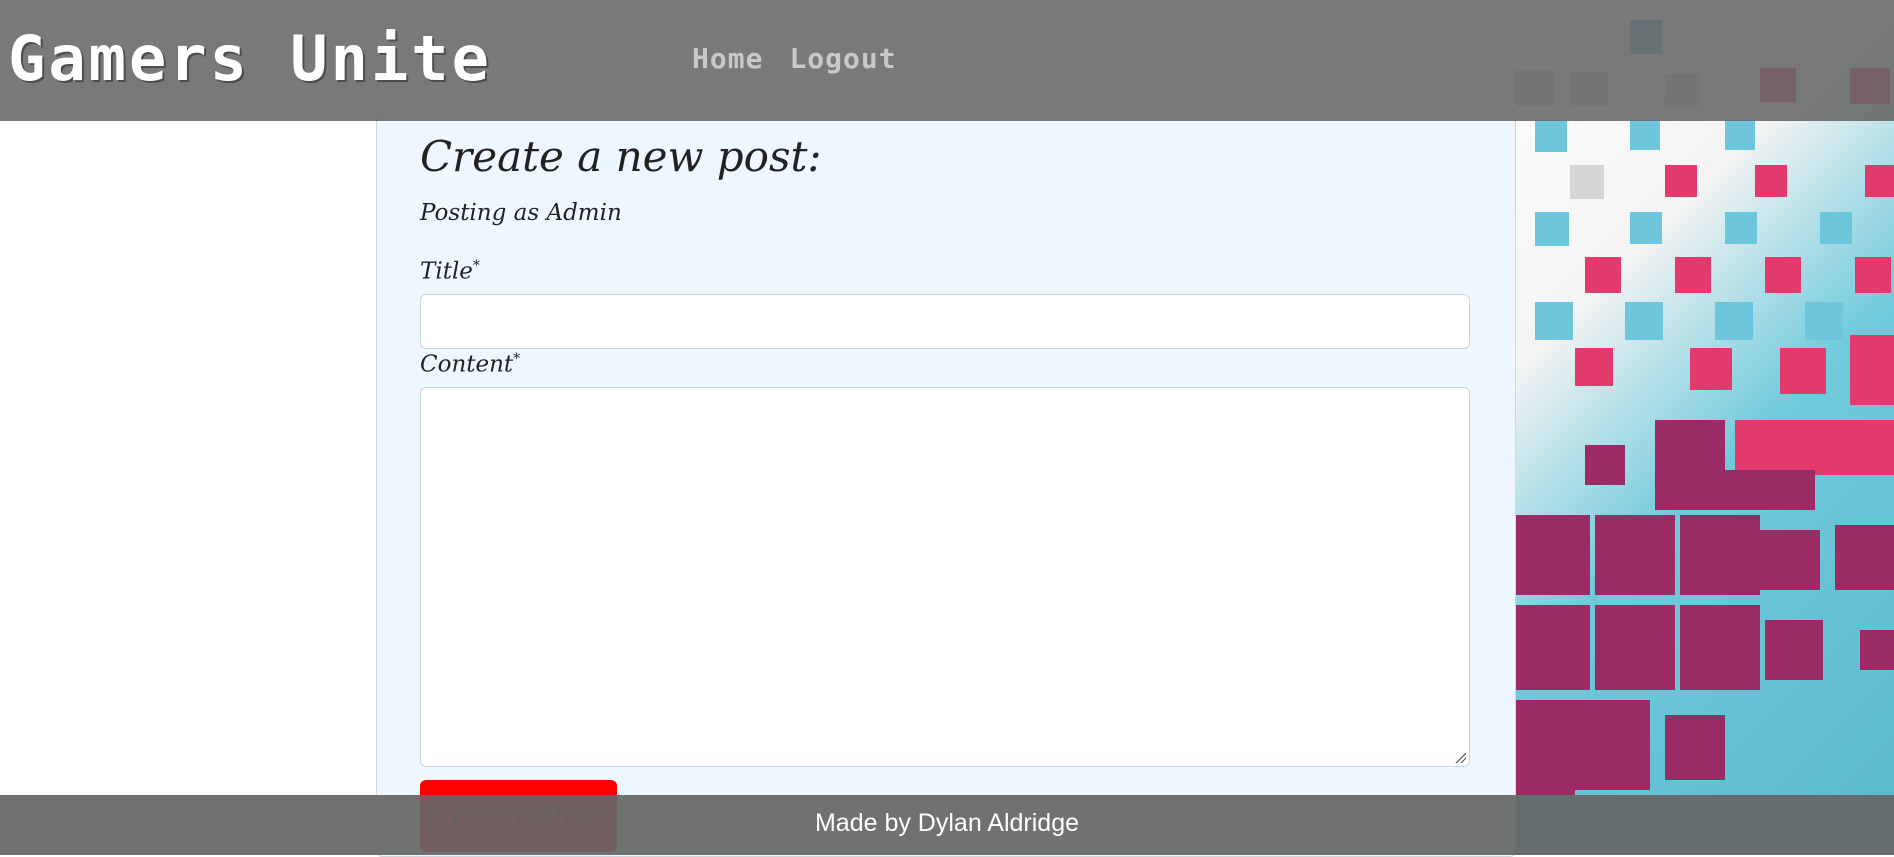 This screenshot has width=1894, height=857. Describe the element at coordinates (467, 364) in the screenshot. I see `content-label-text: Content` at that location.